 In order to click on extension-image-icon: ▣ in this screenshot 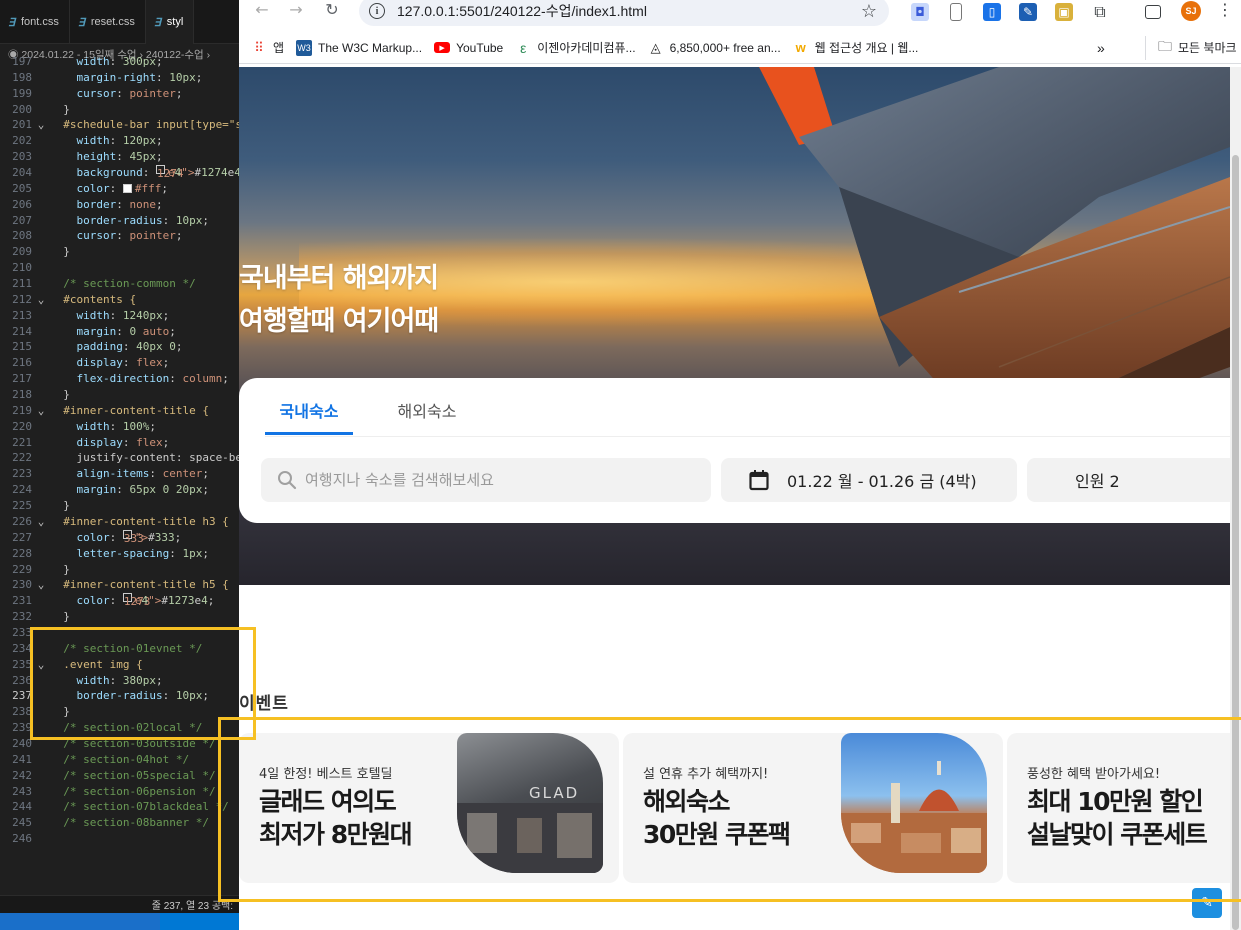, I will do `click(1064, 12)`.